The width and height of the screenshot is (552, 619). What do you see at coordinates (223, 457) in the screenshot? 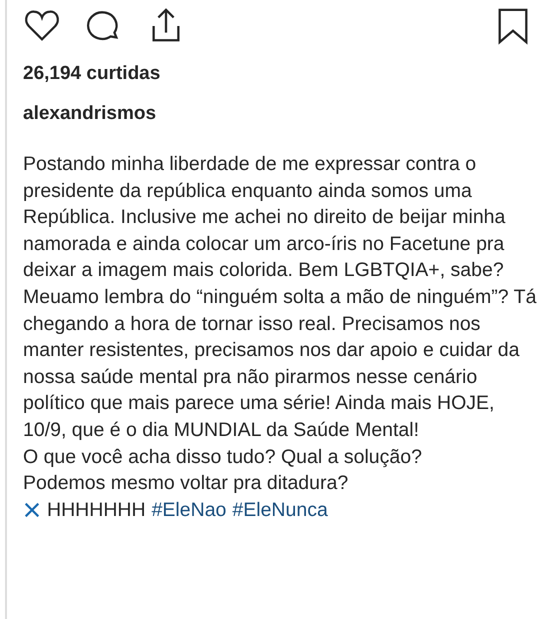
I see `caption-text: O que você acha disso tudo? Qual a solução?` at bounding box center [223, 457].